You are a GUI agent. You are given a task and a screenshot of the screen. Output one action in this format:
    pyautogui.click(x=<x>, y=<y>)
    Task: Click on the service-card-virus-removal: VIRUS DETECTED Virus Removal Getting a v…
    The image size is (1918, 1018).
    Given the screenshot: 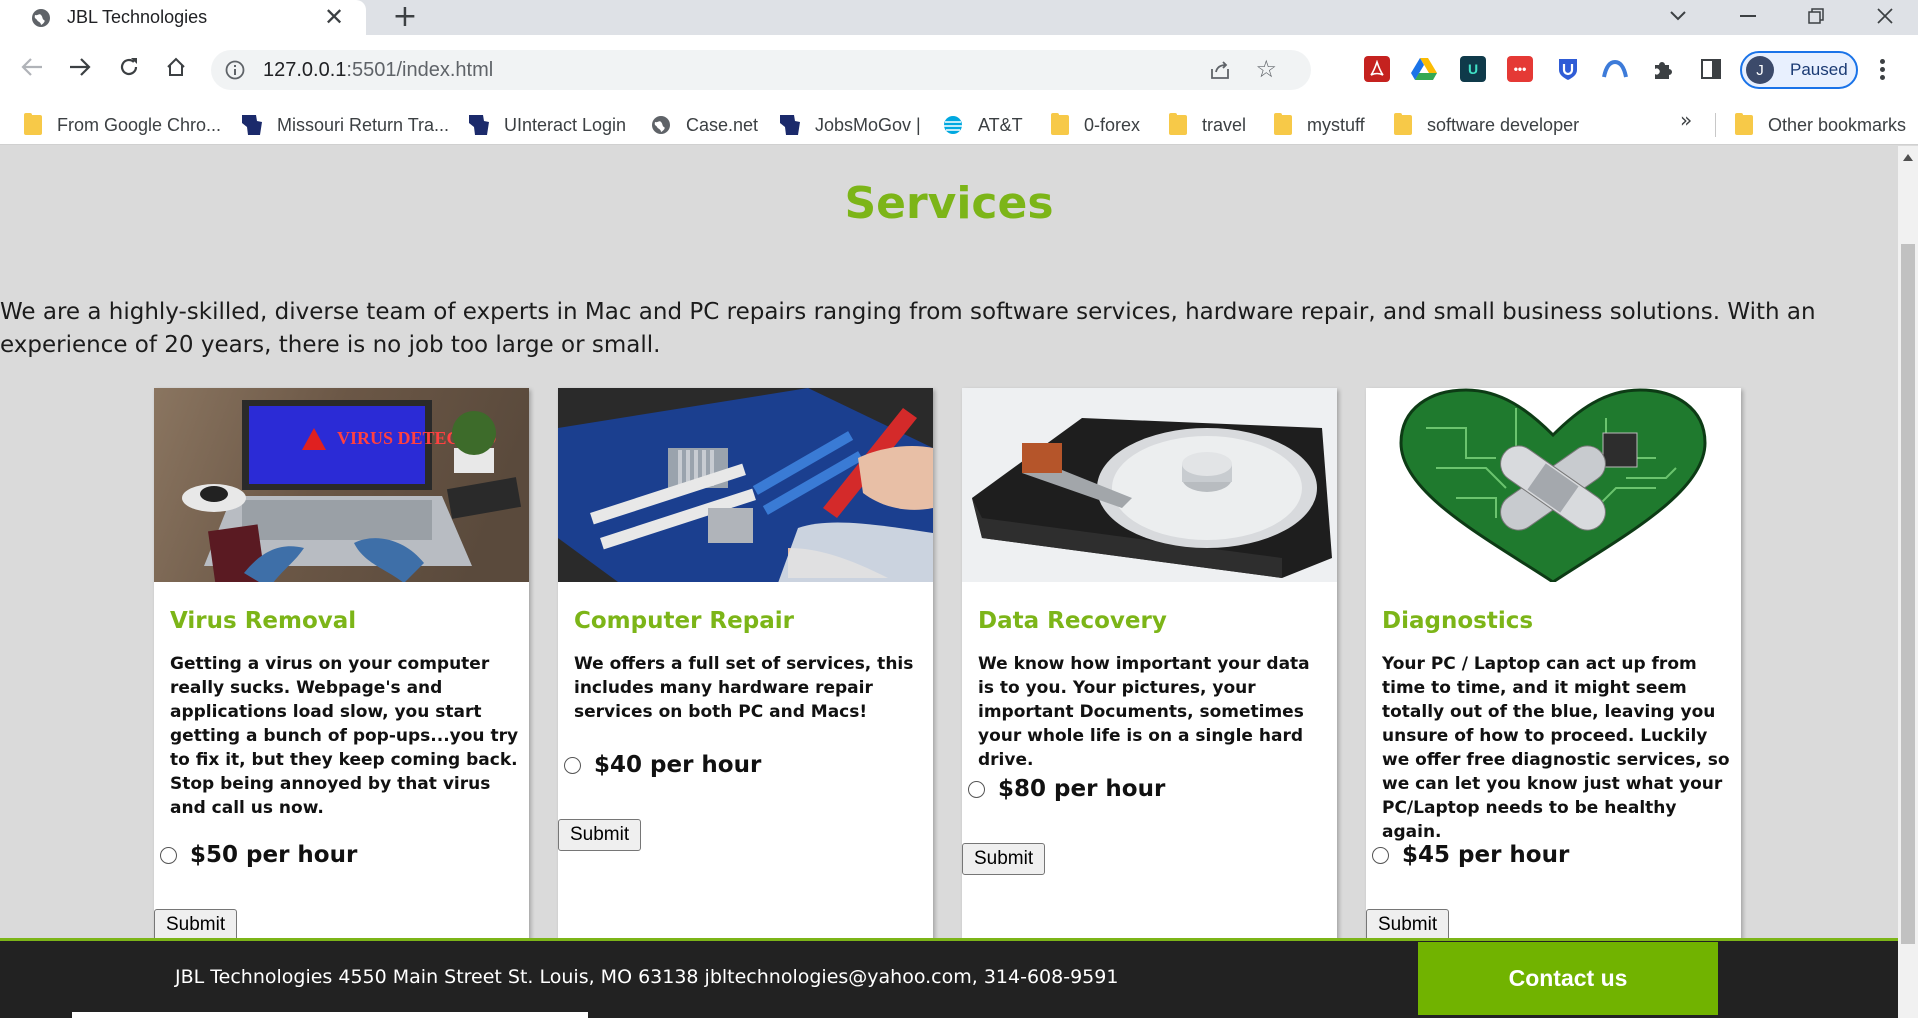 What is the action you would take?
    pyautogui.click(x=341, y=668)
    